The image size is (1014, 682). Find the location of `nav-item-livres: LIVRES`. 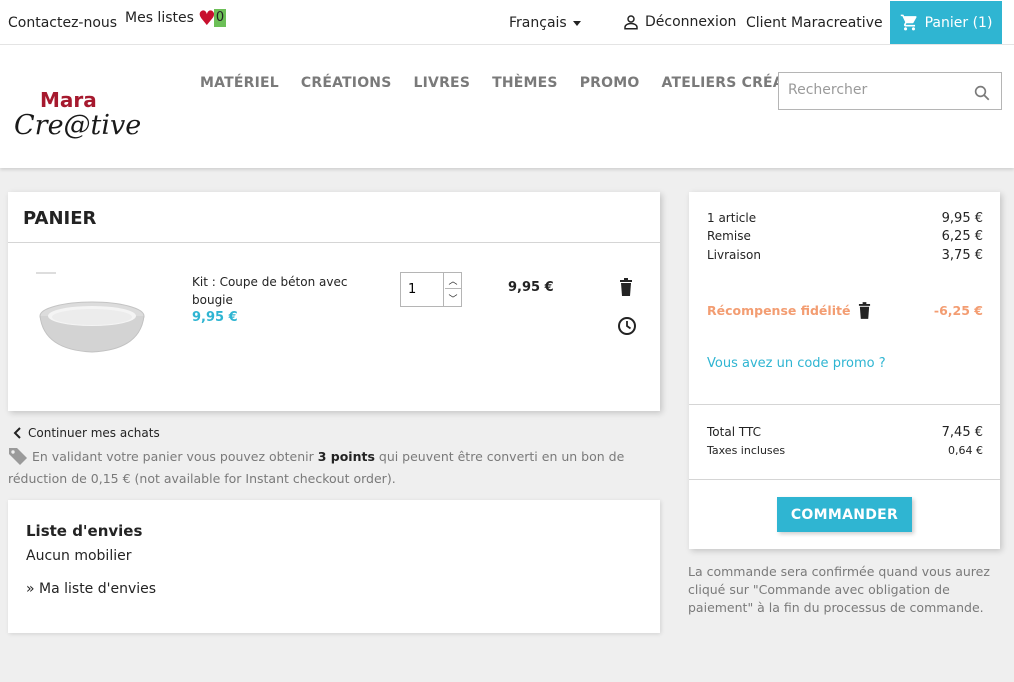

nav-item-livres: LIVRES is located at coordinates (442, 83).